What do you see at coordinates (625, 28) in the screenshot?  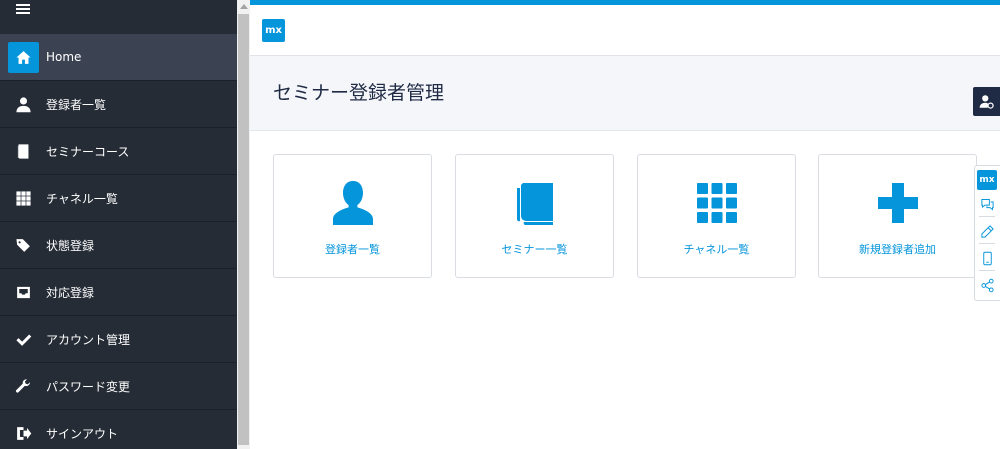 I see `top-bar: mx` at bounding box center [625, 28].